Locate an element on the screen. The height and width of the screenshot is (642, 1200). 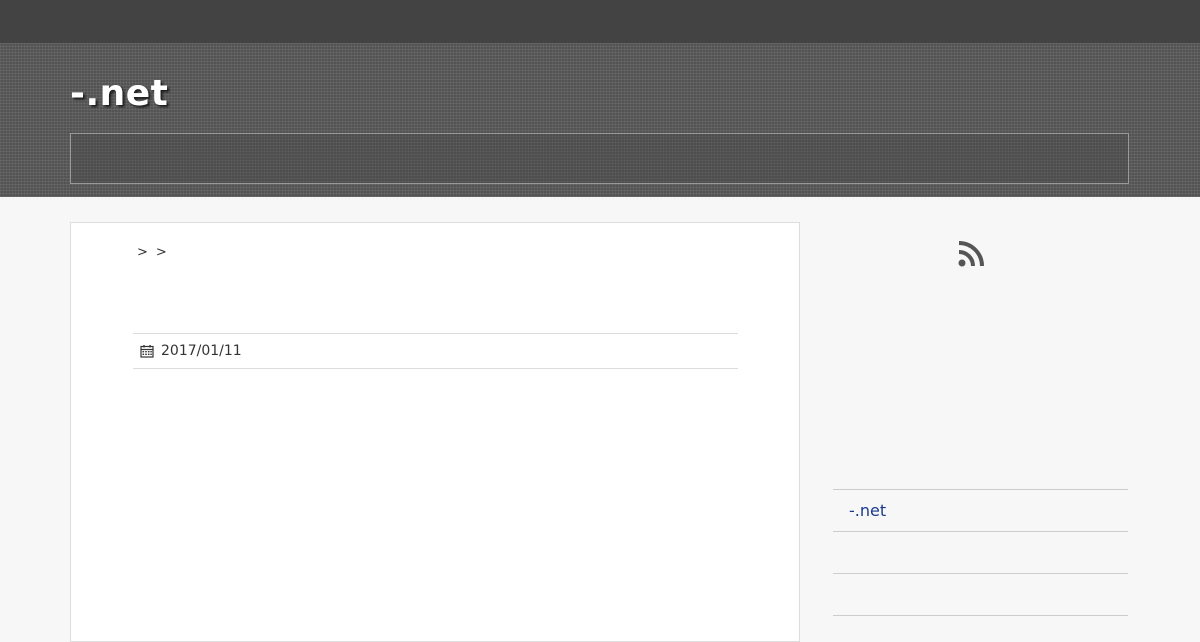
top-bar is located at coordinates (600, 21).